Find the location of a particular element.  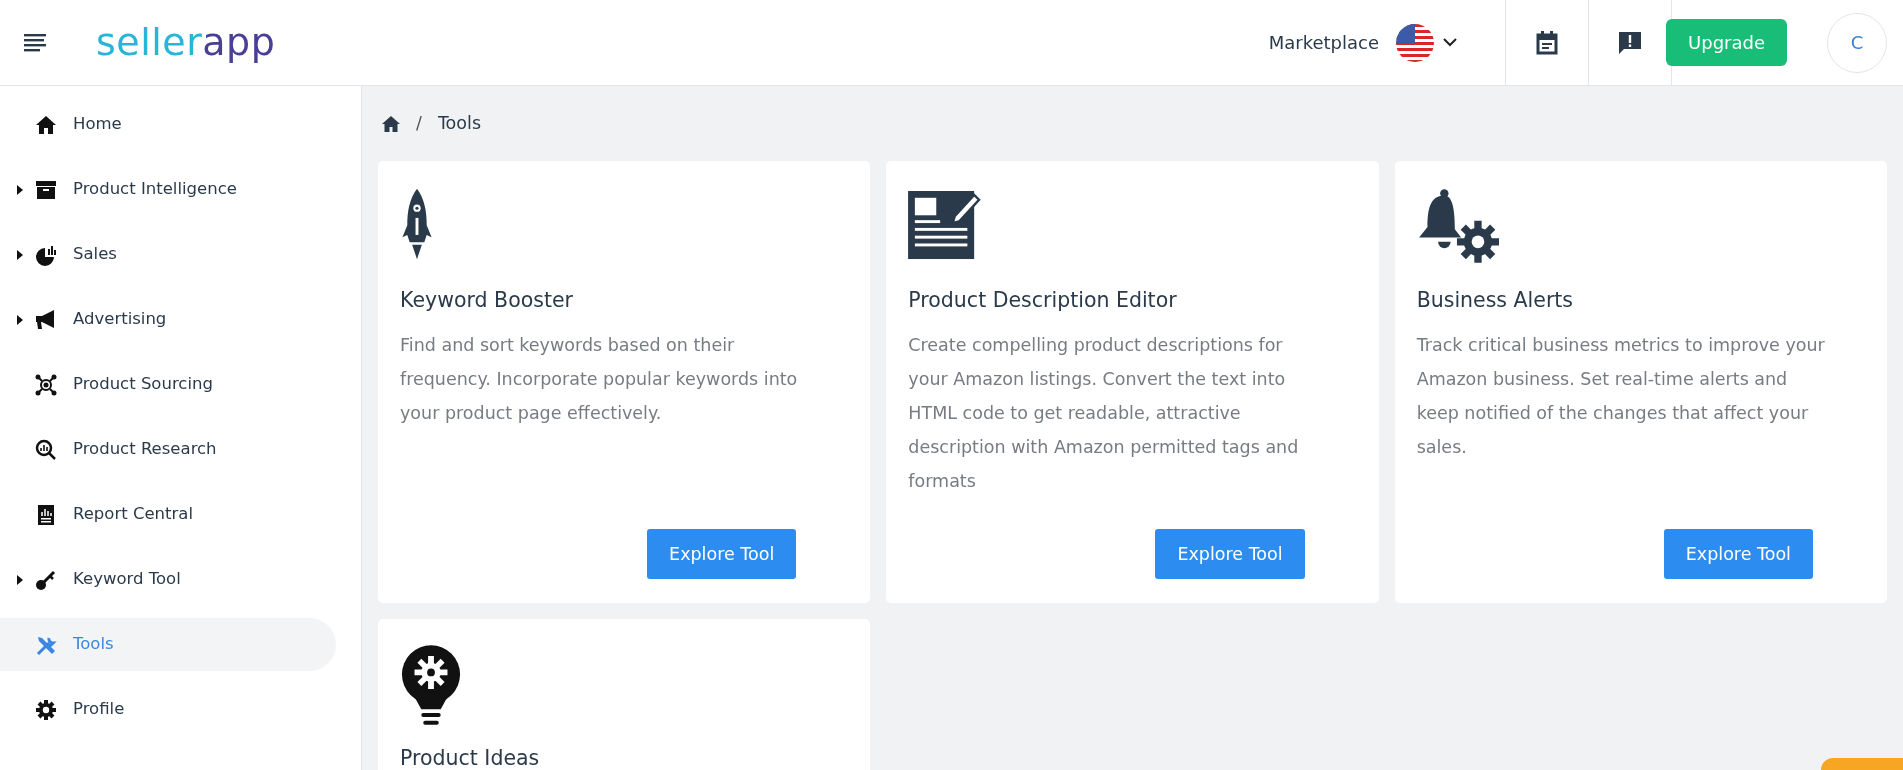

tool-description: Track critical business metrics to improve your Amazon business. Set real-time alerts and keep notified of the changes that affect your sales. is located at coordinates (1621, 396).